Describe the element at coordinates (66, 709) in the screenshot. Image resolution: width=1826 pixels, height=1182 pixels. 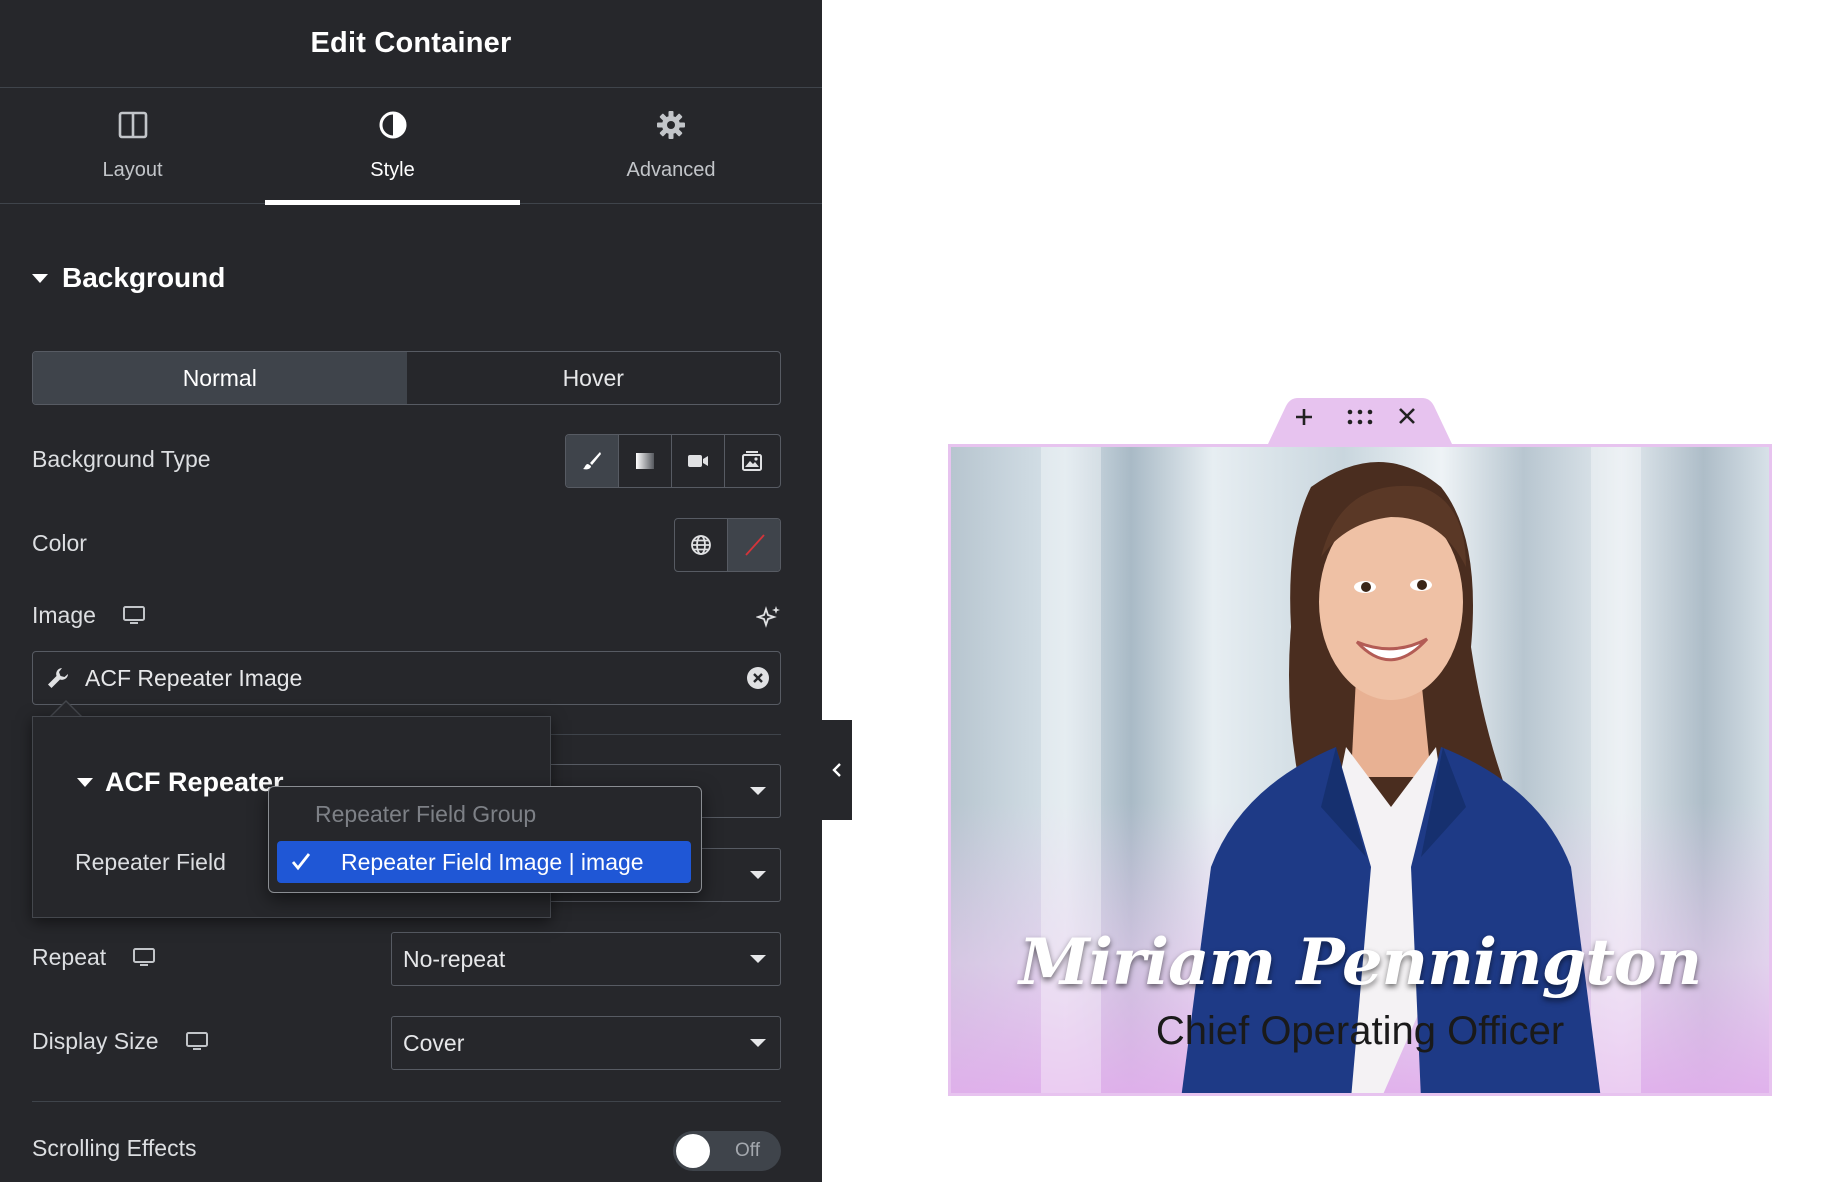
I see `popup-pointer-inner` at that location.